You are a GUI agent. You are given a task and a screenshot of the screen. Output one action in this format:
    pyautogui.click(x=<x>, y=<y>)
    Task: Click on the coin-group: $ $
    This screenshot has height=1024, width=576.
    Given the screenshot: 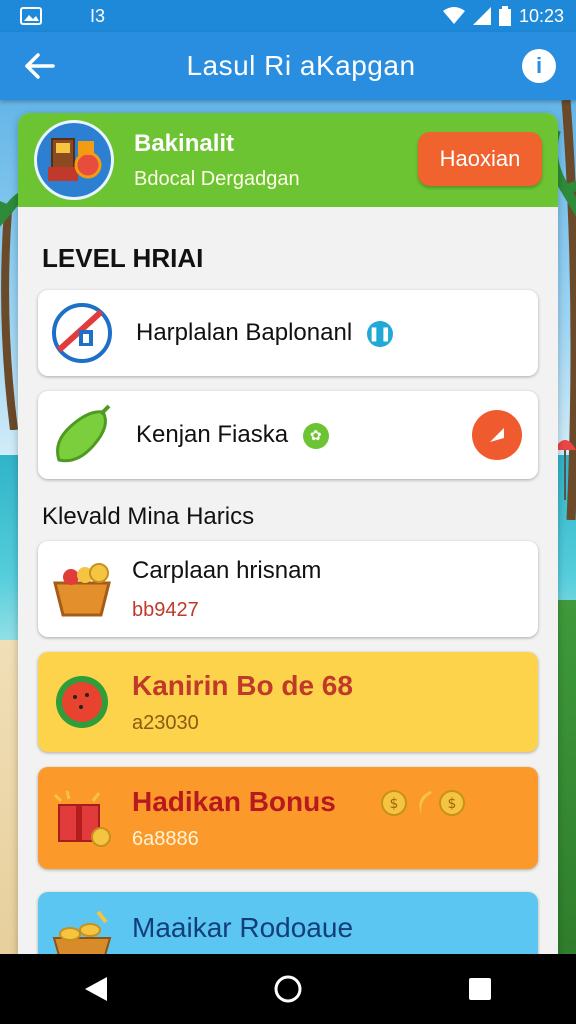 What is the action you would take?
    pyautogui.click(x=423, y=803)
    